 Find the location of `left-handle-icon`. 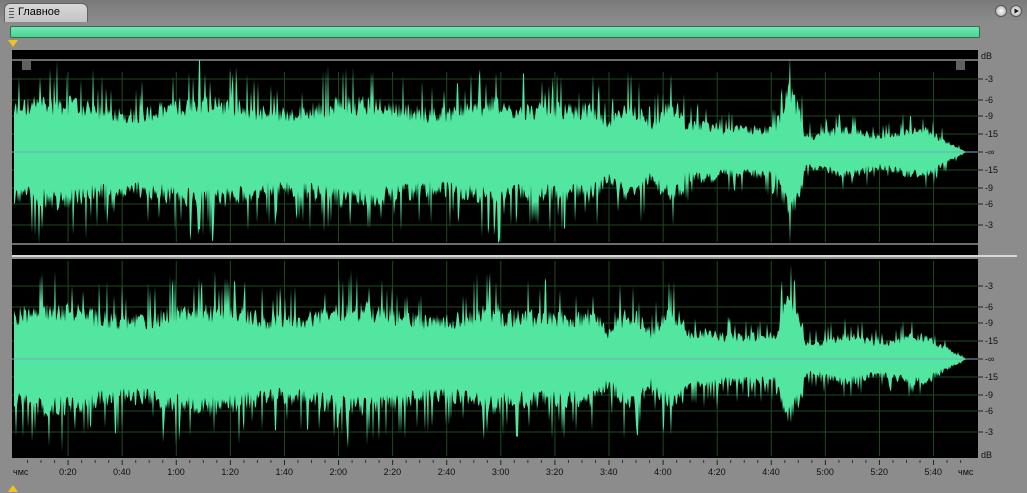

left-handle-icon is located at coordinates (26, 65).